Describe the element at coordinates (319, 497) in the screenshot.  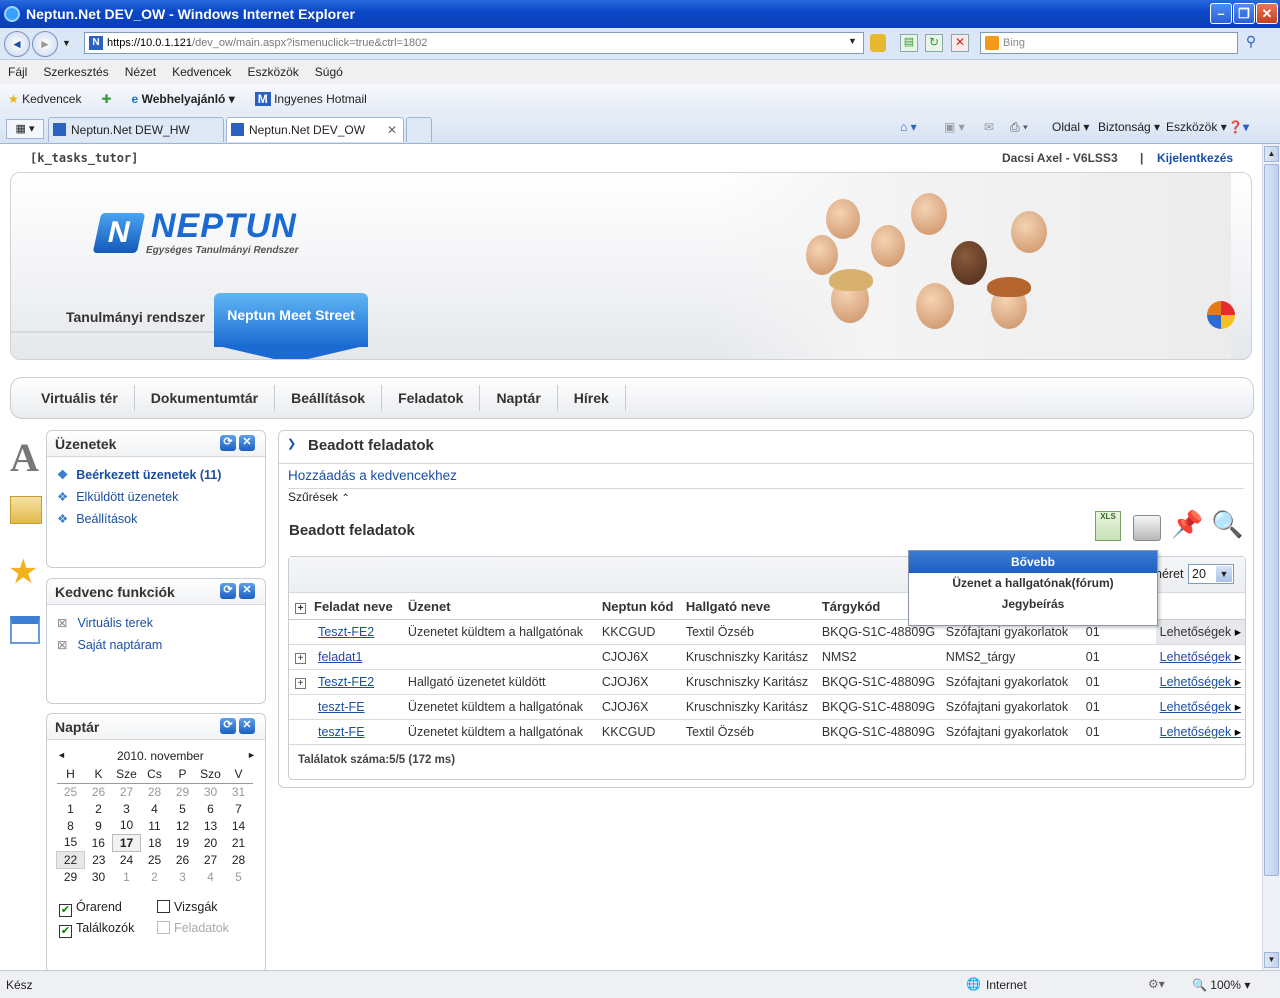
I see `filters-toggle: Szűrések ⌃` at that location.